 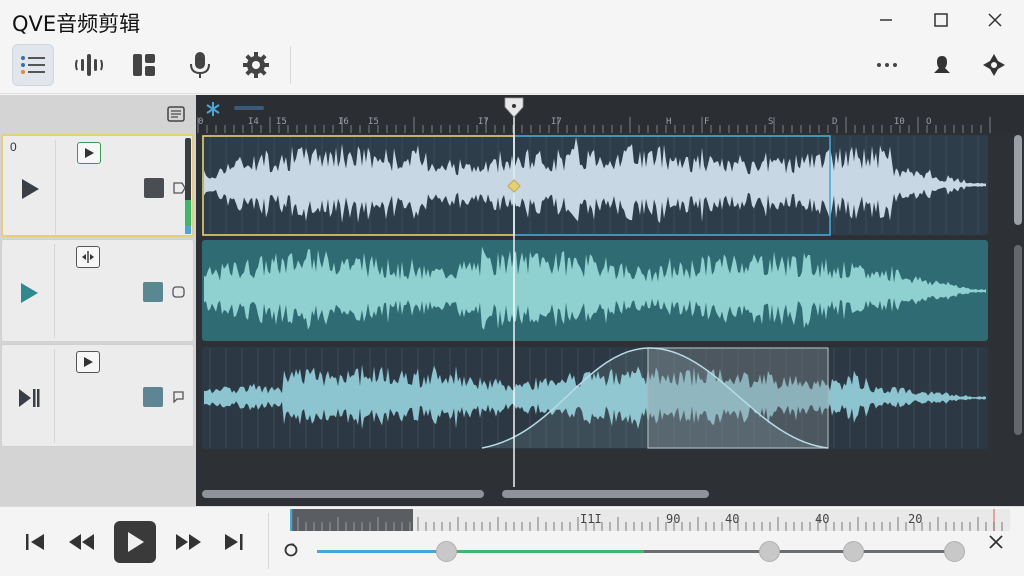 What do you see at coordinates (13, 147) in the screenshot?
I see `track-index-label: 0` at bounding box center [13, 147].